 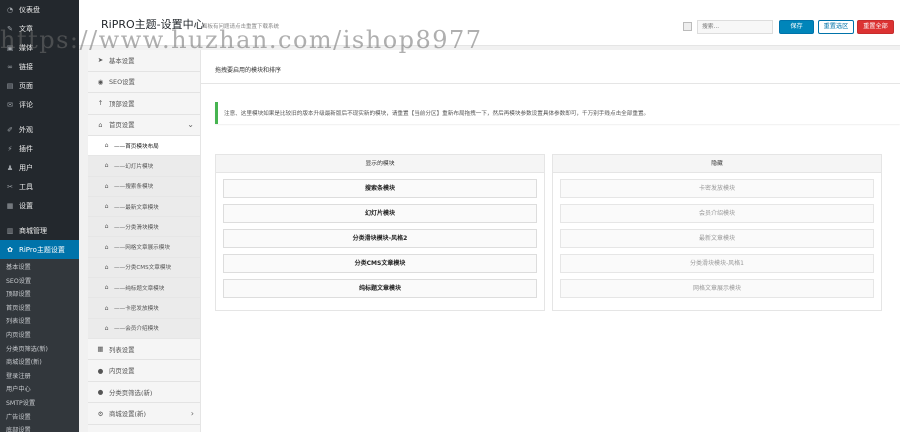 I want to click on enabled-modules-list: 搜索条模块幻灯片模块分类滑块模块-风格2 分类CMS文章模块 纯标题文章模块, so click(x=380, y=241).